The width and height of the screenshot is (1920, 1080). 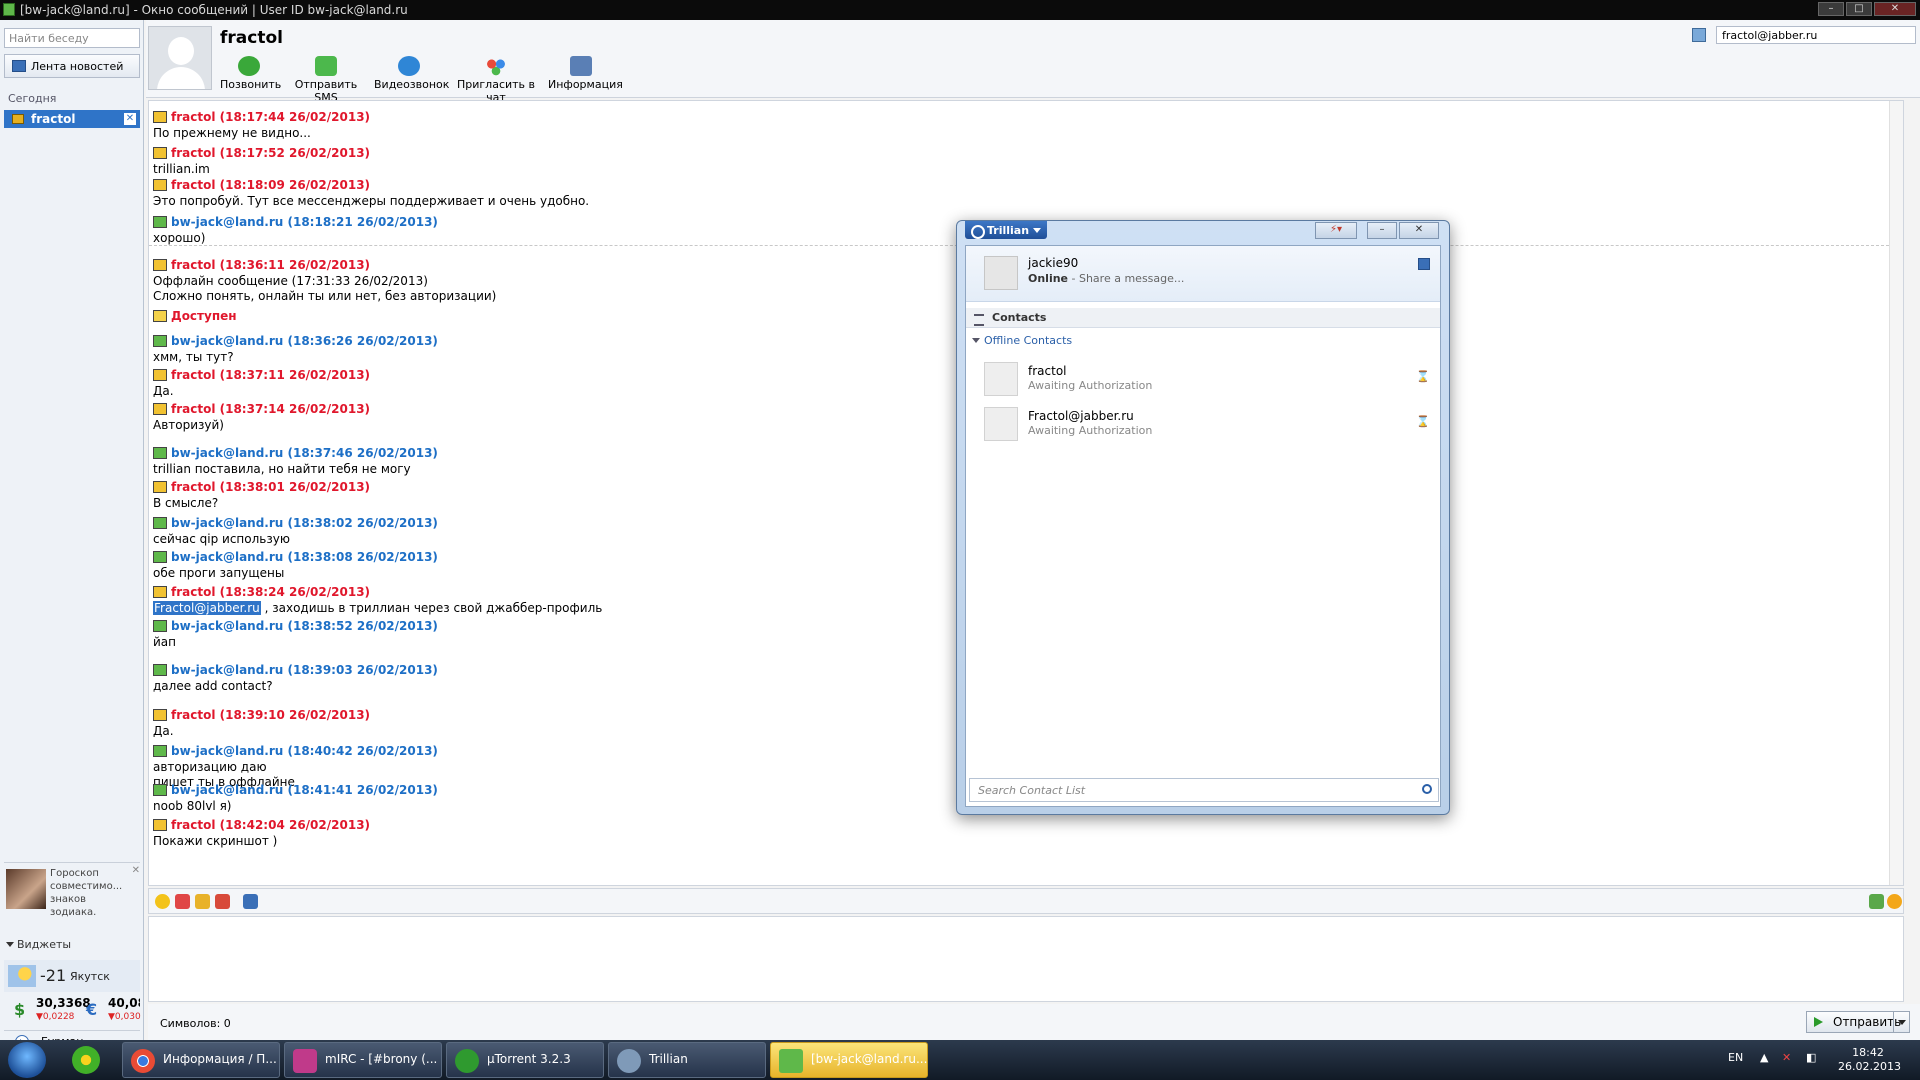 What do you see at coordinates (305, 1061) in the screenshot?
I see `mirc-icon` at bounding box center [305, 1061].